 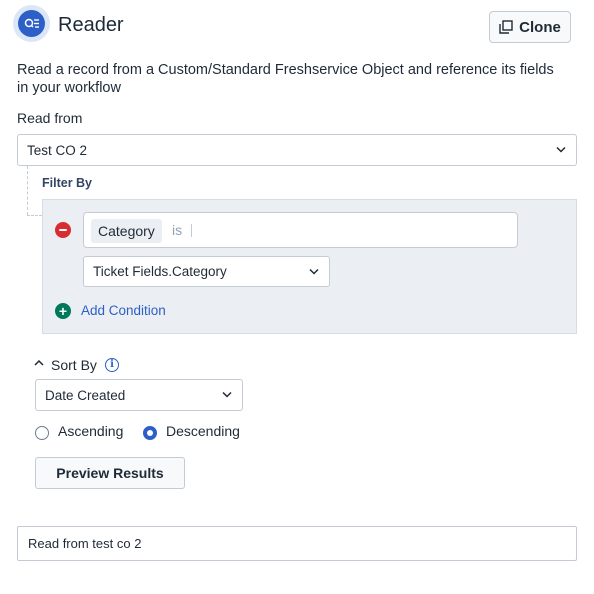 What do you see at coordinates (63, 311) in the screenshot?
I see `add-condition-icon: +` at bounding box center [63, 311].